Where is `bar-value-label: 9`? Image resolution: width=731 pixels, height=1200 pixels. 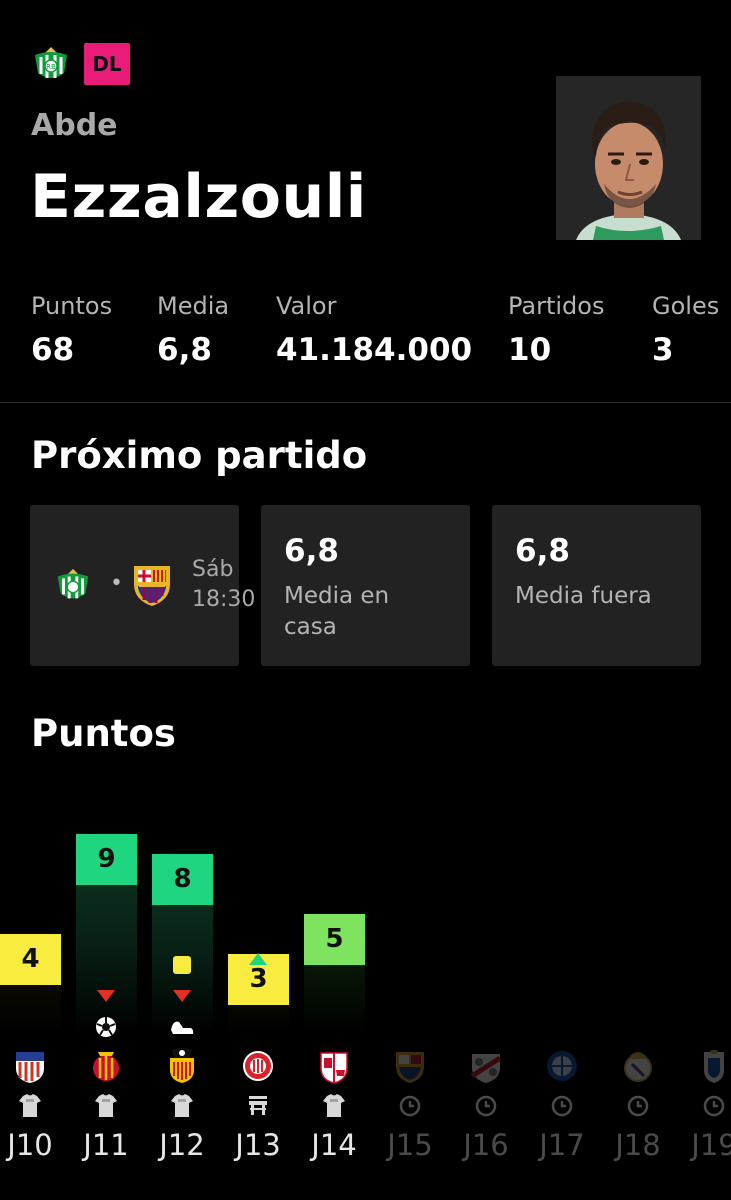 bar-value-label: 9 is located at coordinates (106, 859).